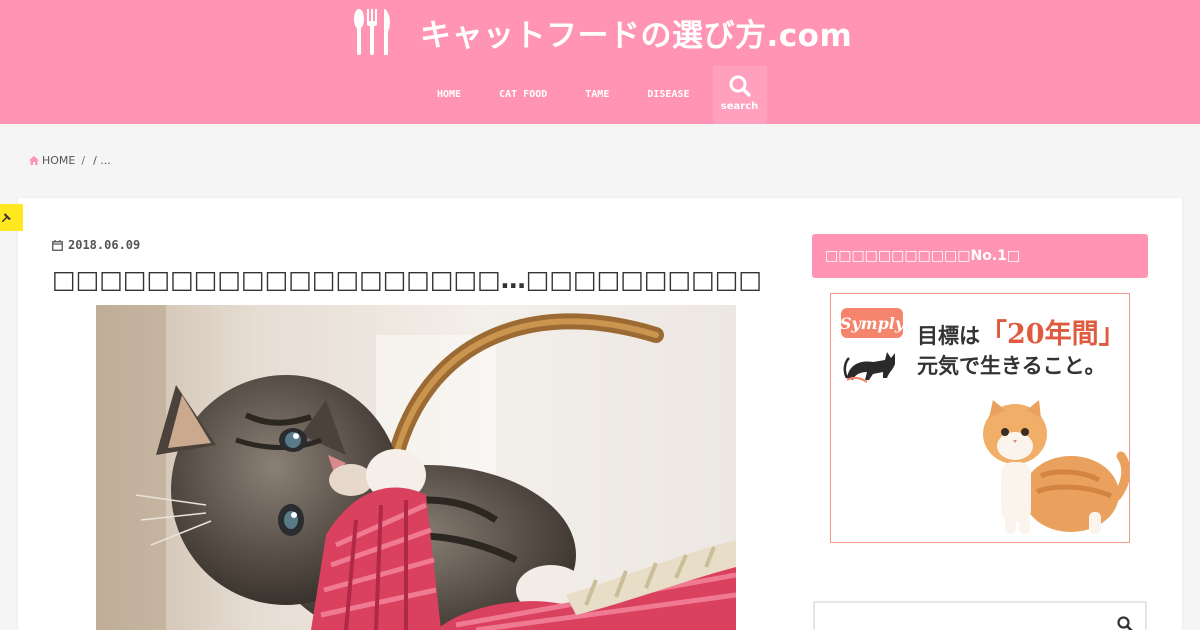 This screenshot has width=1200, height=630. What do you see at coordinates (11, 217) in the screenshot?
I see `pin-badge` at bounding box center [11, 217].